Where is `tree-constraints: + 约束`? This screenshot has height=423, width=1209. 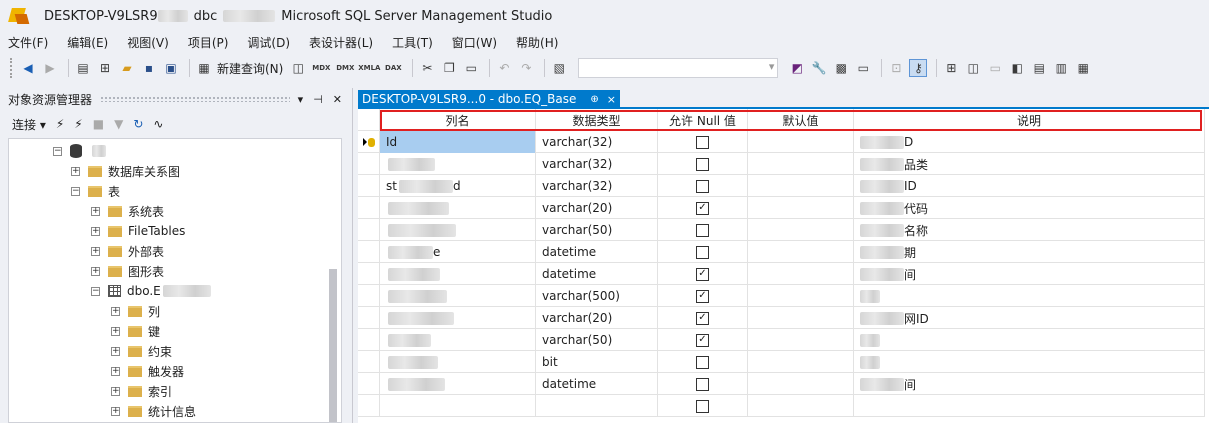 tree-constraints: + 约束 is located at coordinates (141, 351).